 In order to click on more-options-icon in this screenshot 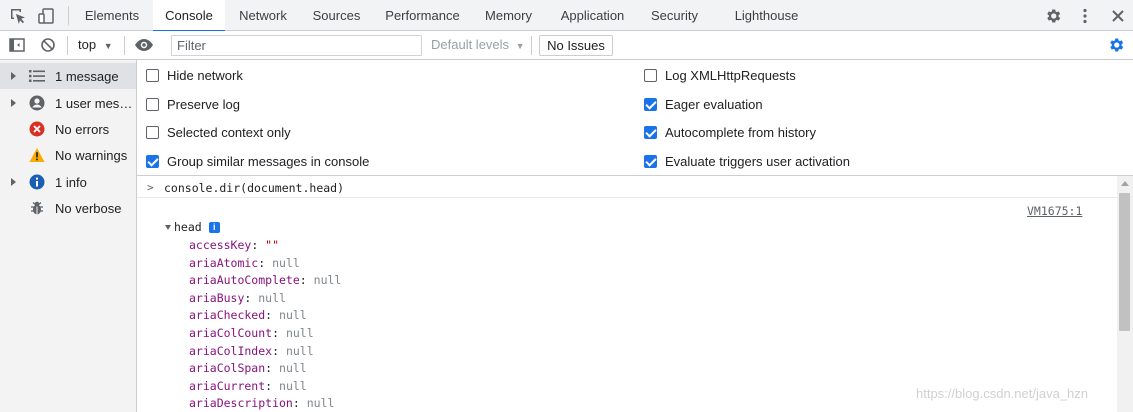, I will do `click(1085, 16)`.